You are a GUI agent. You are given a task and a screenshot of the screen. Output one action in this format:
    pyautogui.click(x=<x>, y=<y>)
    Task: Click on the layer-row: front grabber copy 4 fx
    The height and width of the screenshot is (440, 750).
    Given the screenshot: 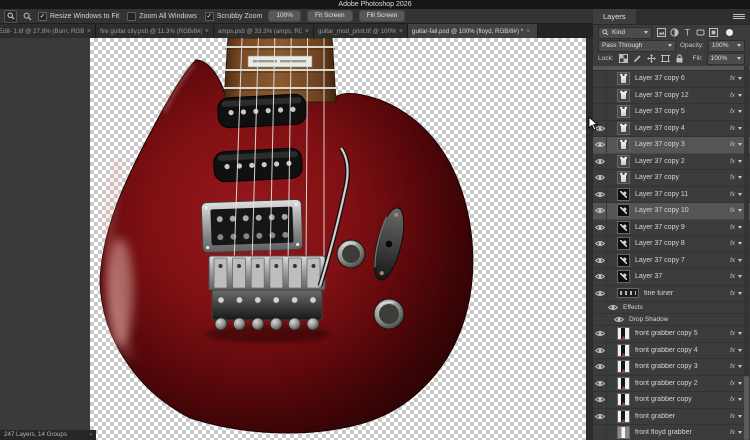 What is the action you would take?
    pyautogui.click(x=671, y=350)
    